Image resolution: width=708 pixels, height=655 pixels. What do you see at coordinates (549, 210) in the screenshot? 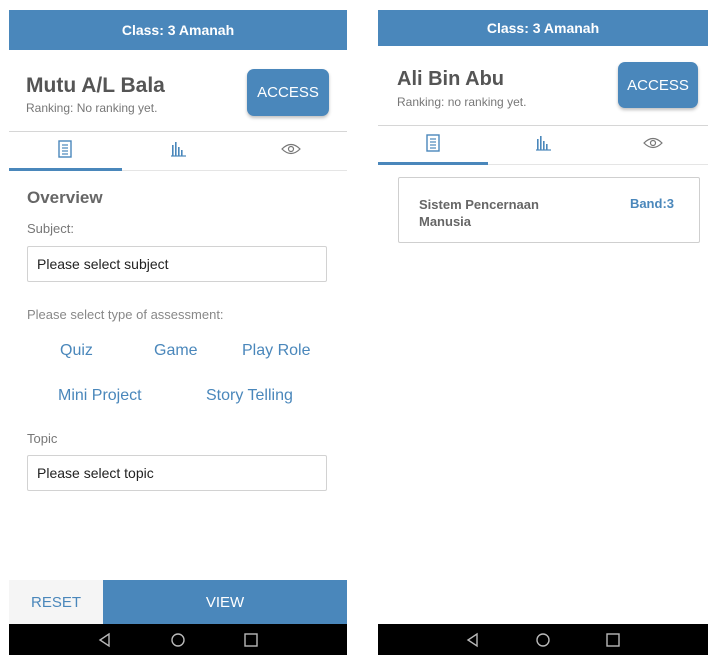
I see `result-card: Sistem Pencernaan Manusia Band:3` at bounding box center [549, 210].